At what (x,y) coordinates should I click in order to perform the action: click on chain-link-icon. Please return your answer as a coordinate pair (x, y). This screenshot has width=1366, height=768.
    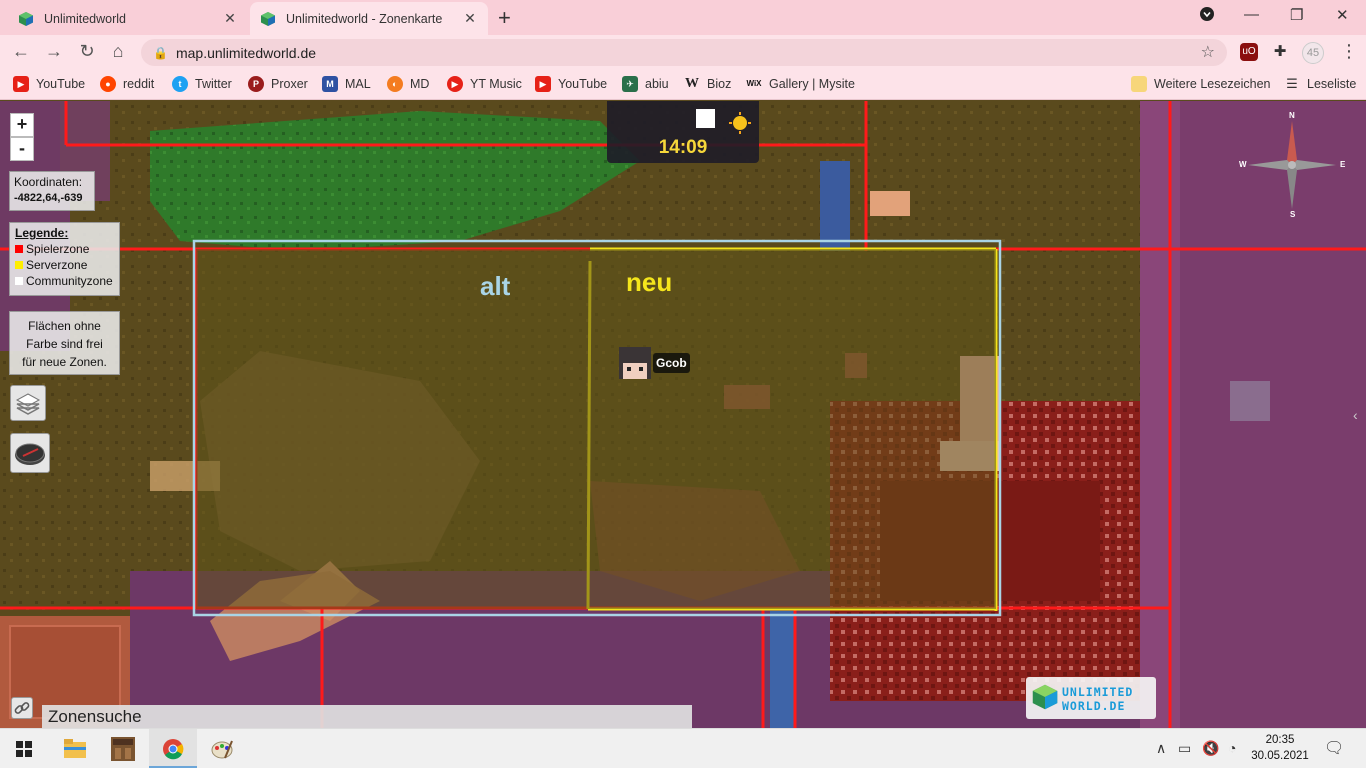
    Looking at the image, I should click on (22, 708).